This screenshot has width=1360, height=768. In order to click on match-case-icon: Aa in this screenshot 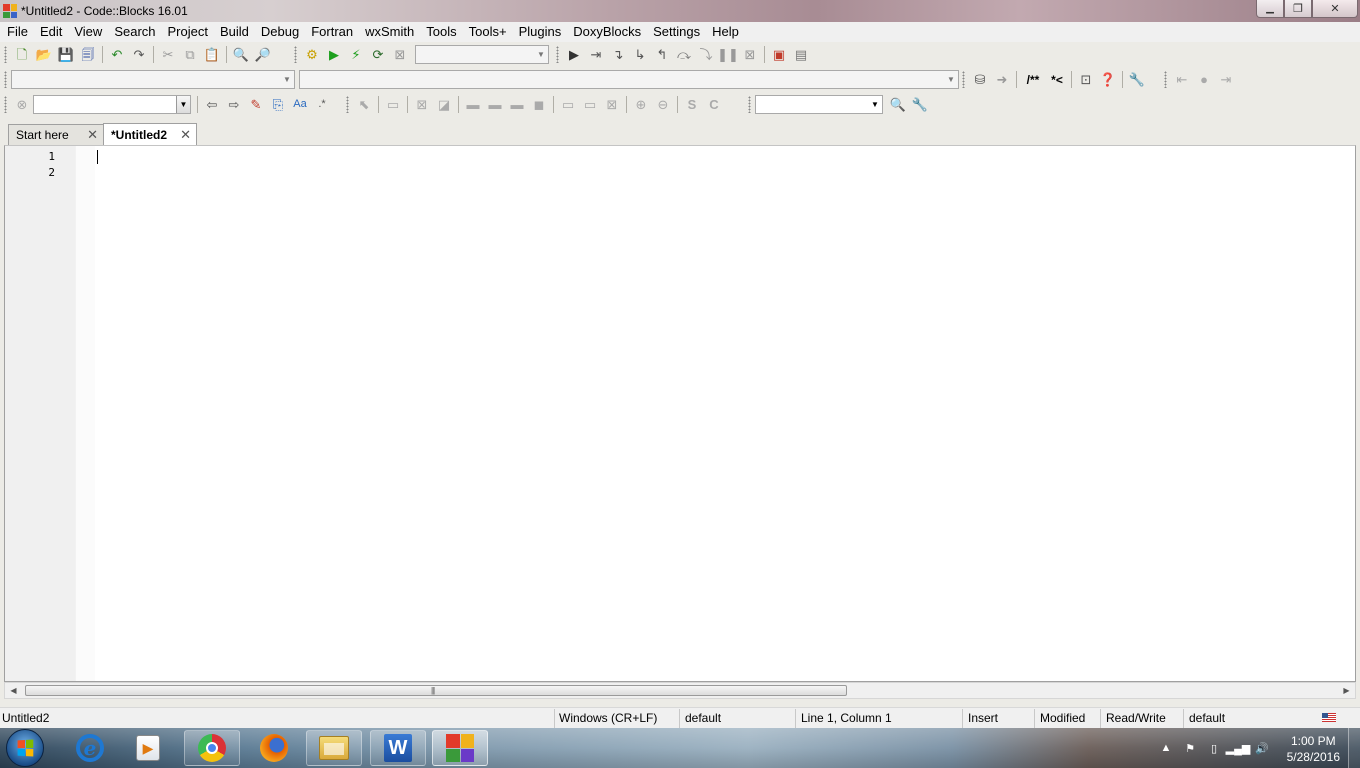, I will do `click(300, 105)`.